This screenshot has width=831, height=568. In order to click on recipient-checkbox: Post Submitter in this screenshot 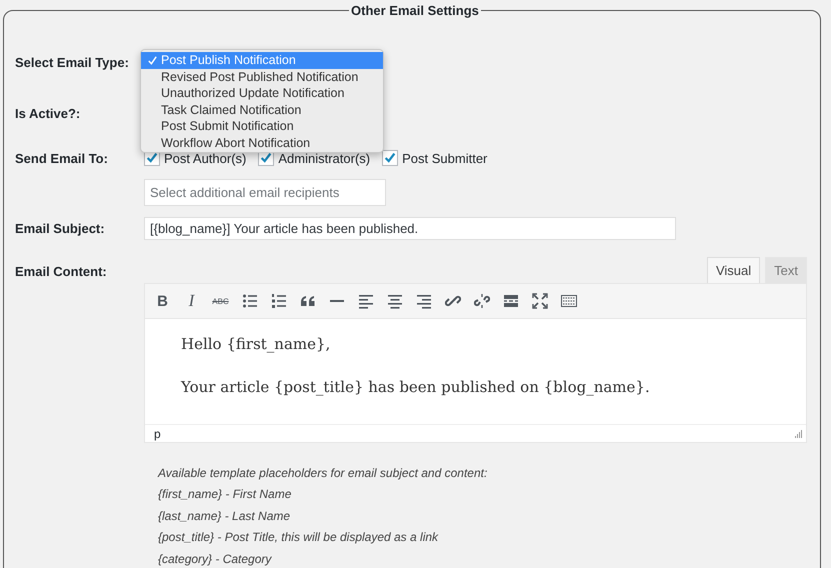, I will do `click(435, 158)`.